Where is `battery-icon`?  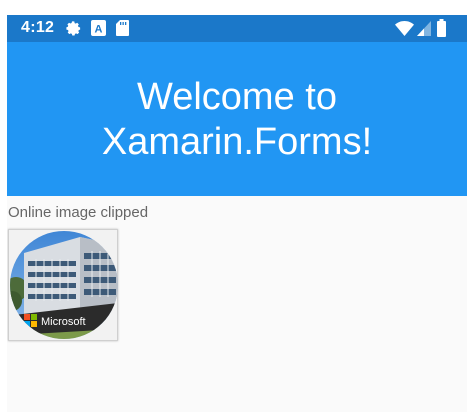 battery-icon is located at coordinates (441, 30).